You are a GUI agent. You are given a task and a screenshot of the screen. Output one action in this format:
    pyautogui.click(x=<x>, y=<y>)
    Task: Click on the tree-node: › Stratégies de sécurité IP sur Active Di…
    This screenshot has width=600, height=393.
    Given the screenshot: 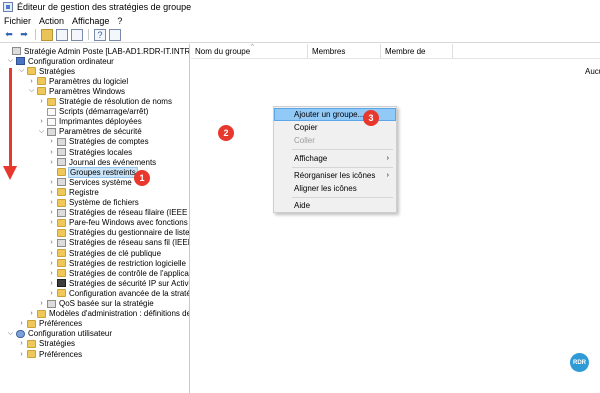 What is the action you would take?
    pyautogui.click(x=118, y=283)
    